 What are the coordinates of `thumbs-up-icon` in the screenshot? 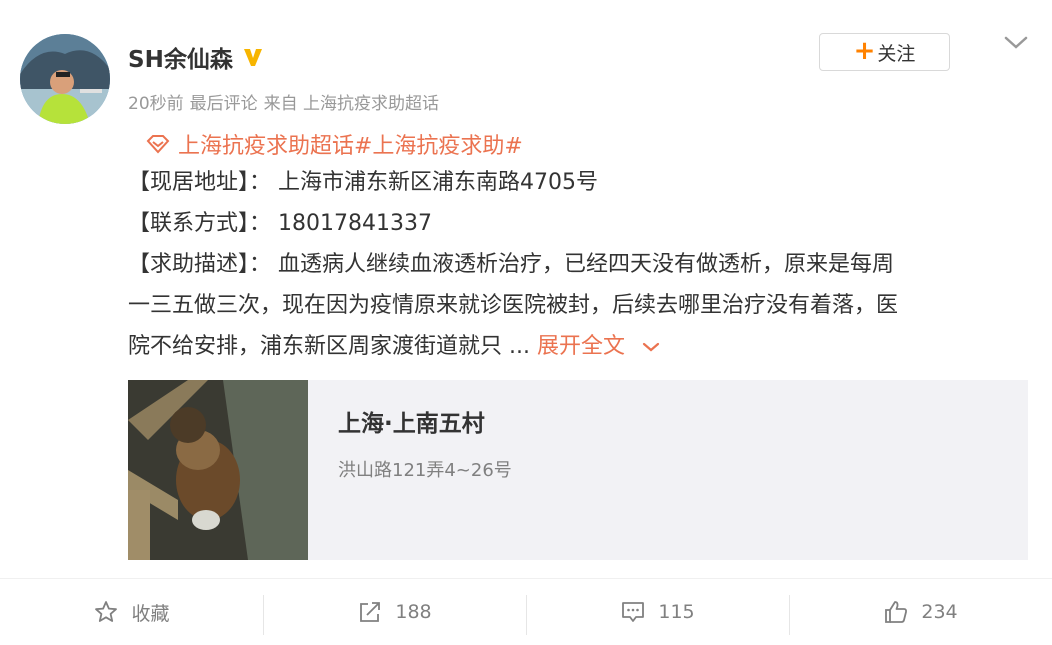 It's located at (896, 612).